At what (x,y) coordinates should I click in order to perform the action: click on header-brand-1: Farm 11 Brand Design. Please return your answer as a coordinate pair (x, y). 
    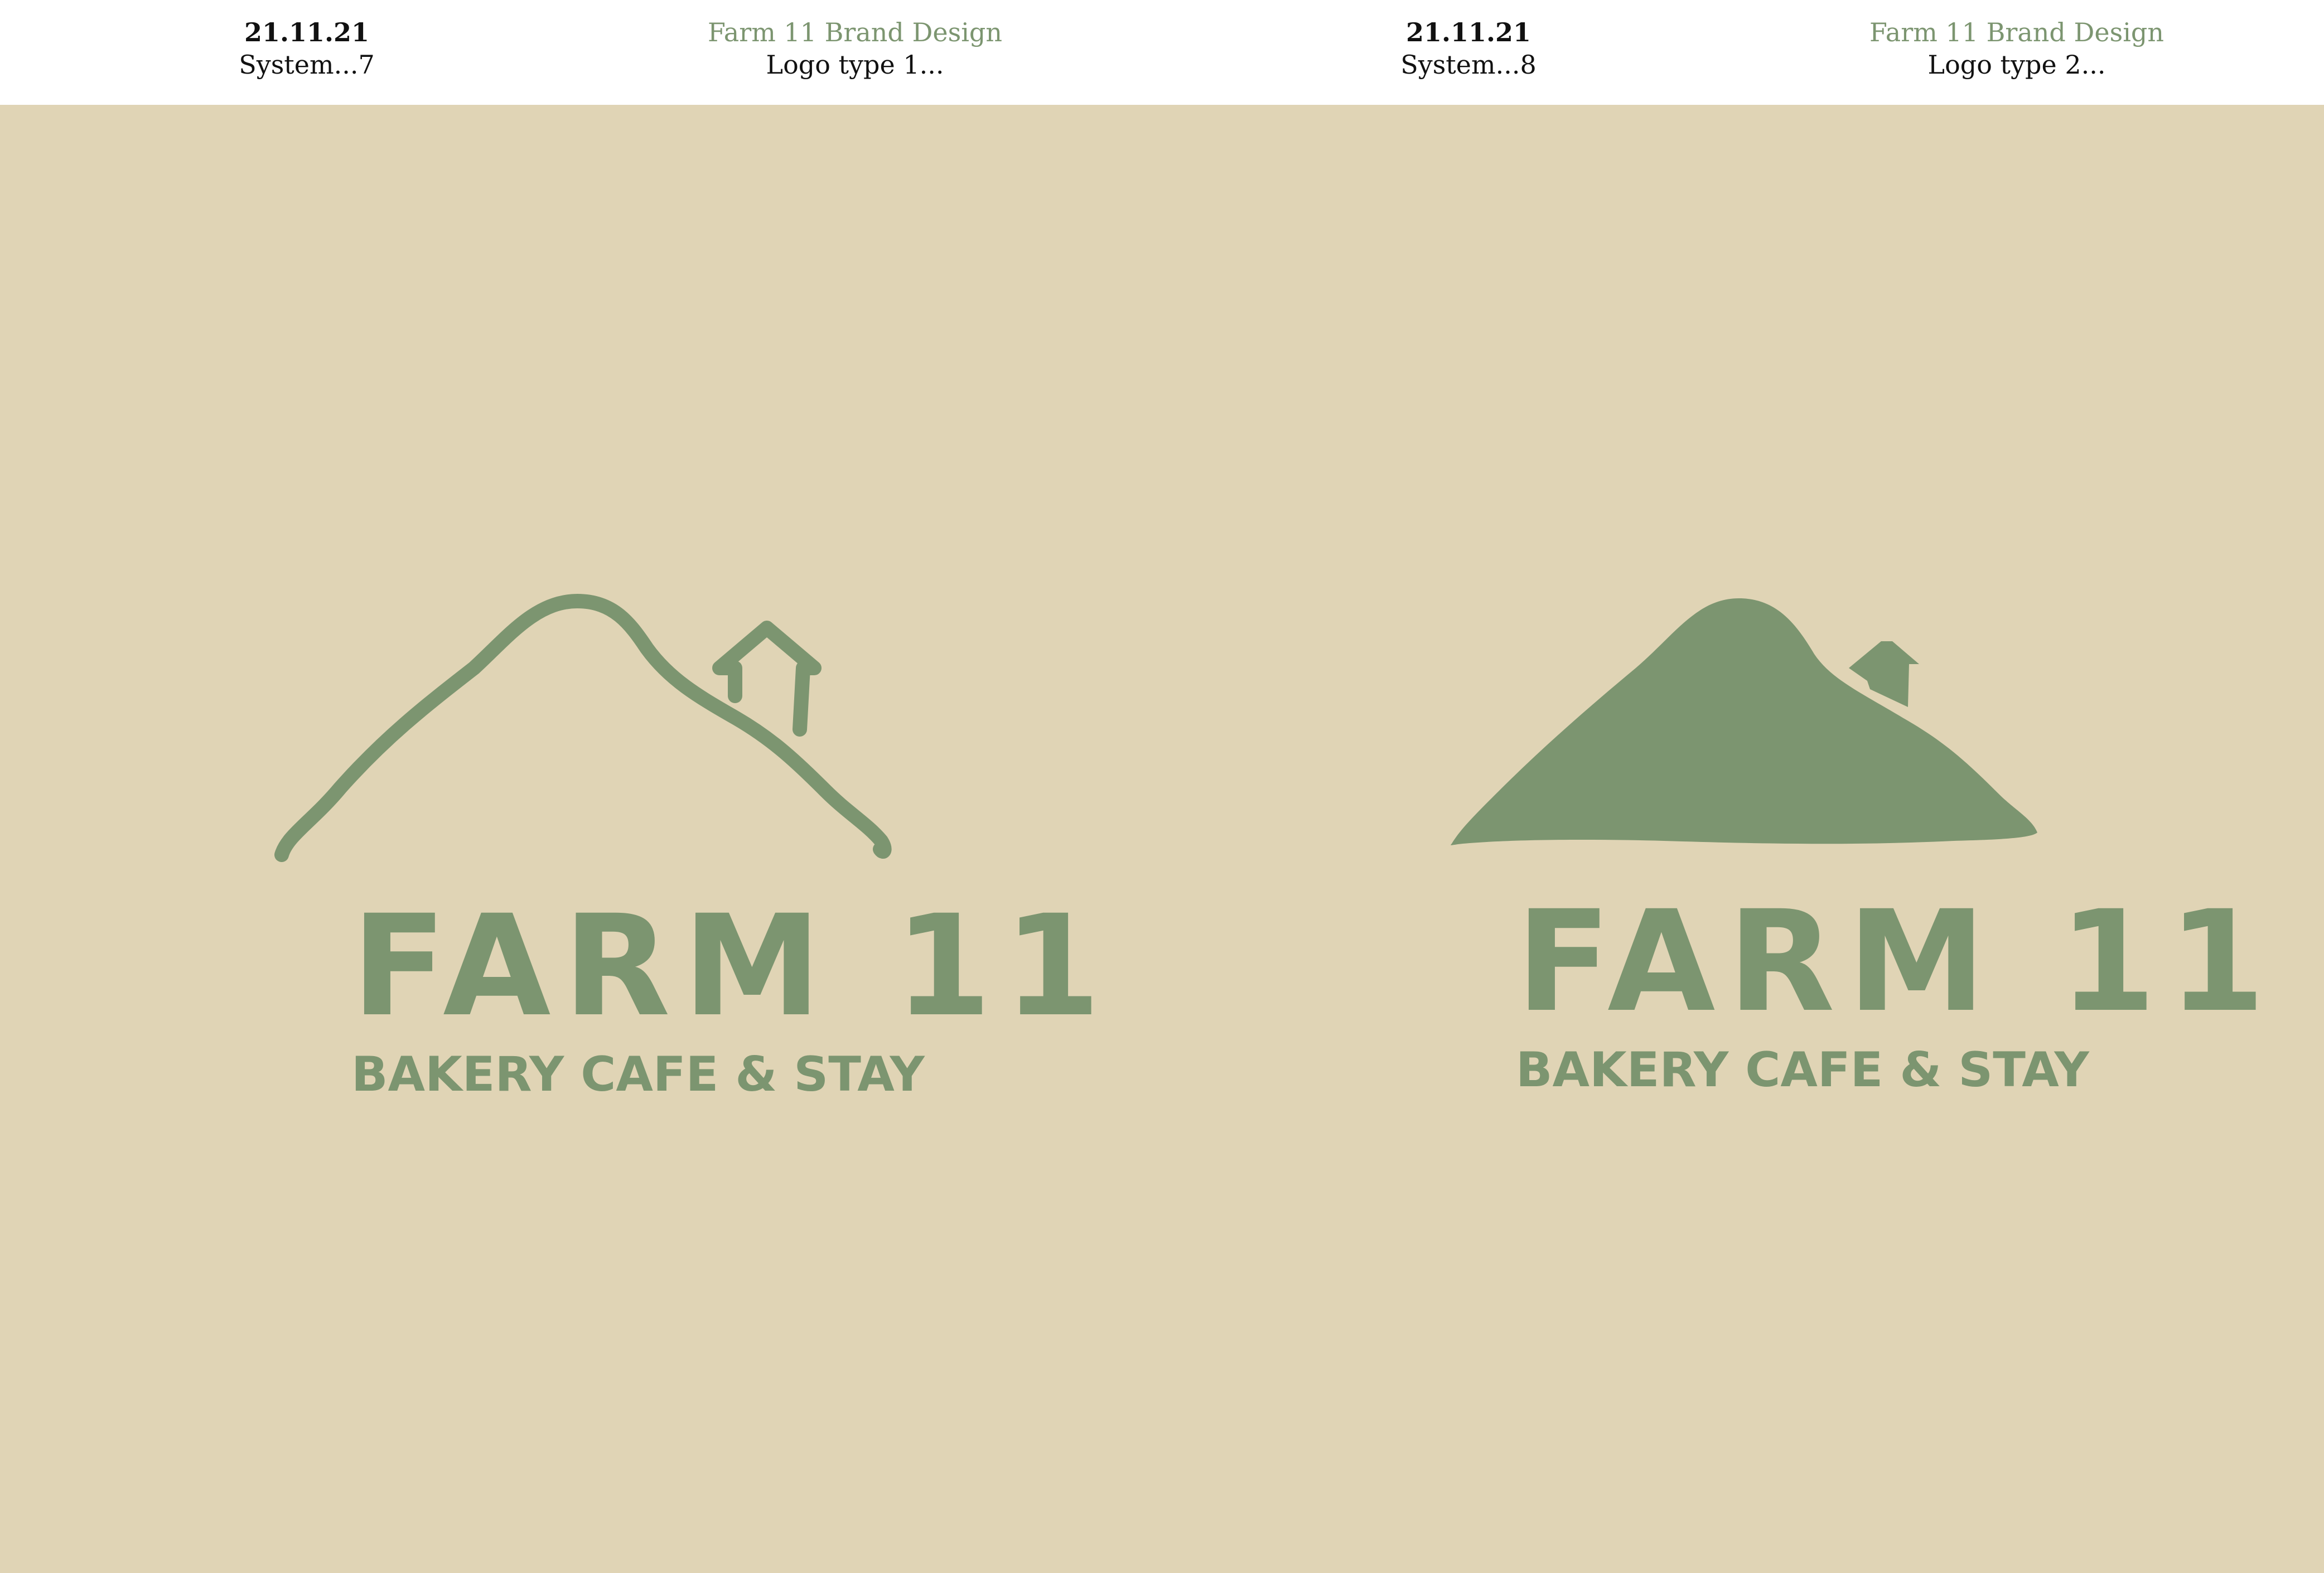
    Looking at the image, I should click on (854, 32).